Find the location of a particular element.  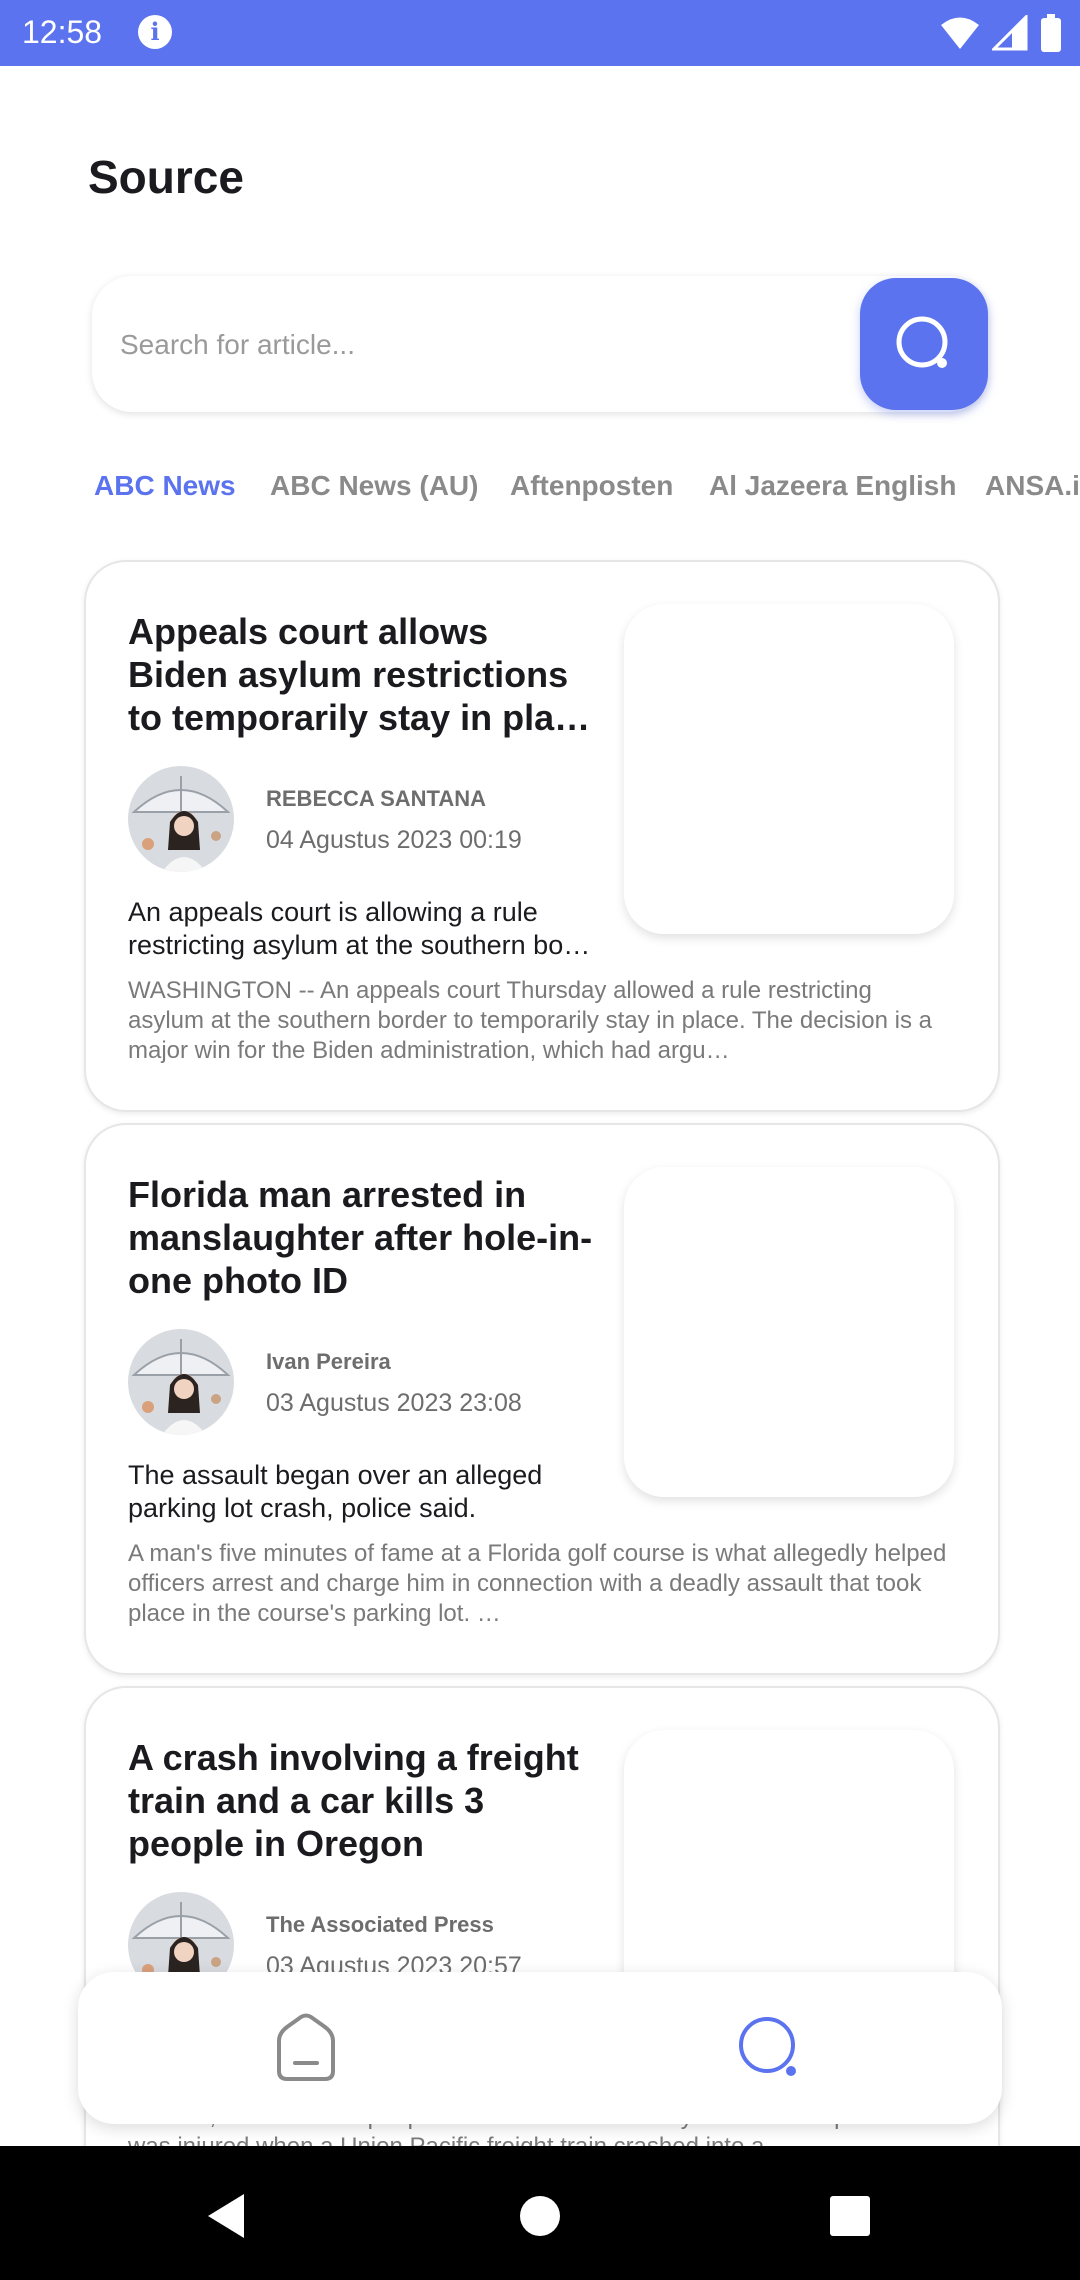

nav-search-button is located at coordinates (770, 2048).